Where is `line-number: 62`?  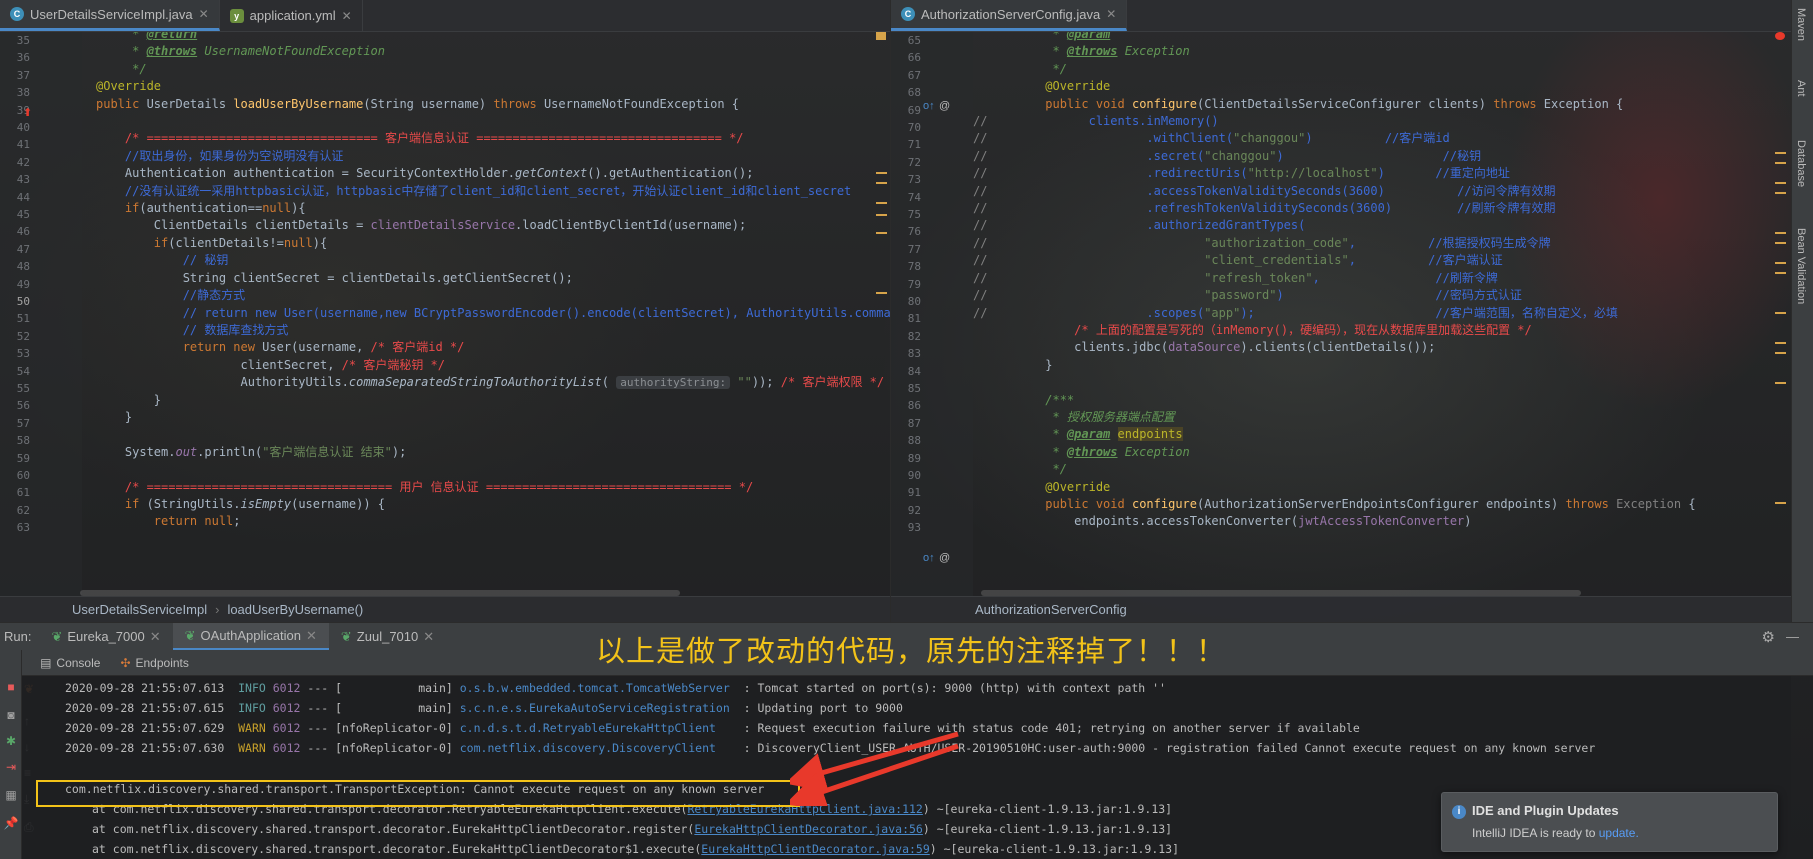
line-number: 62 is located at coordinates (23, 510).